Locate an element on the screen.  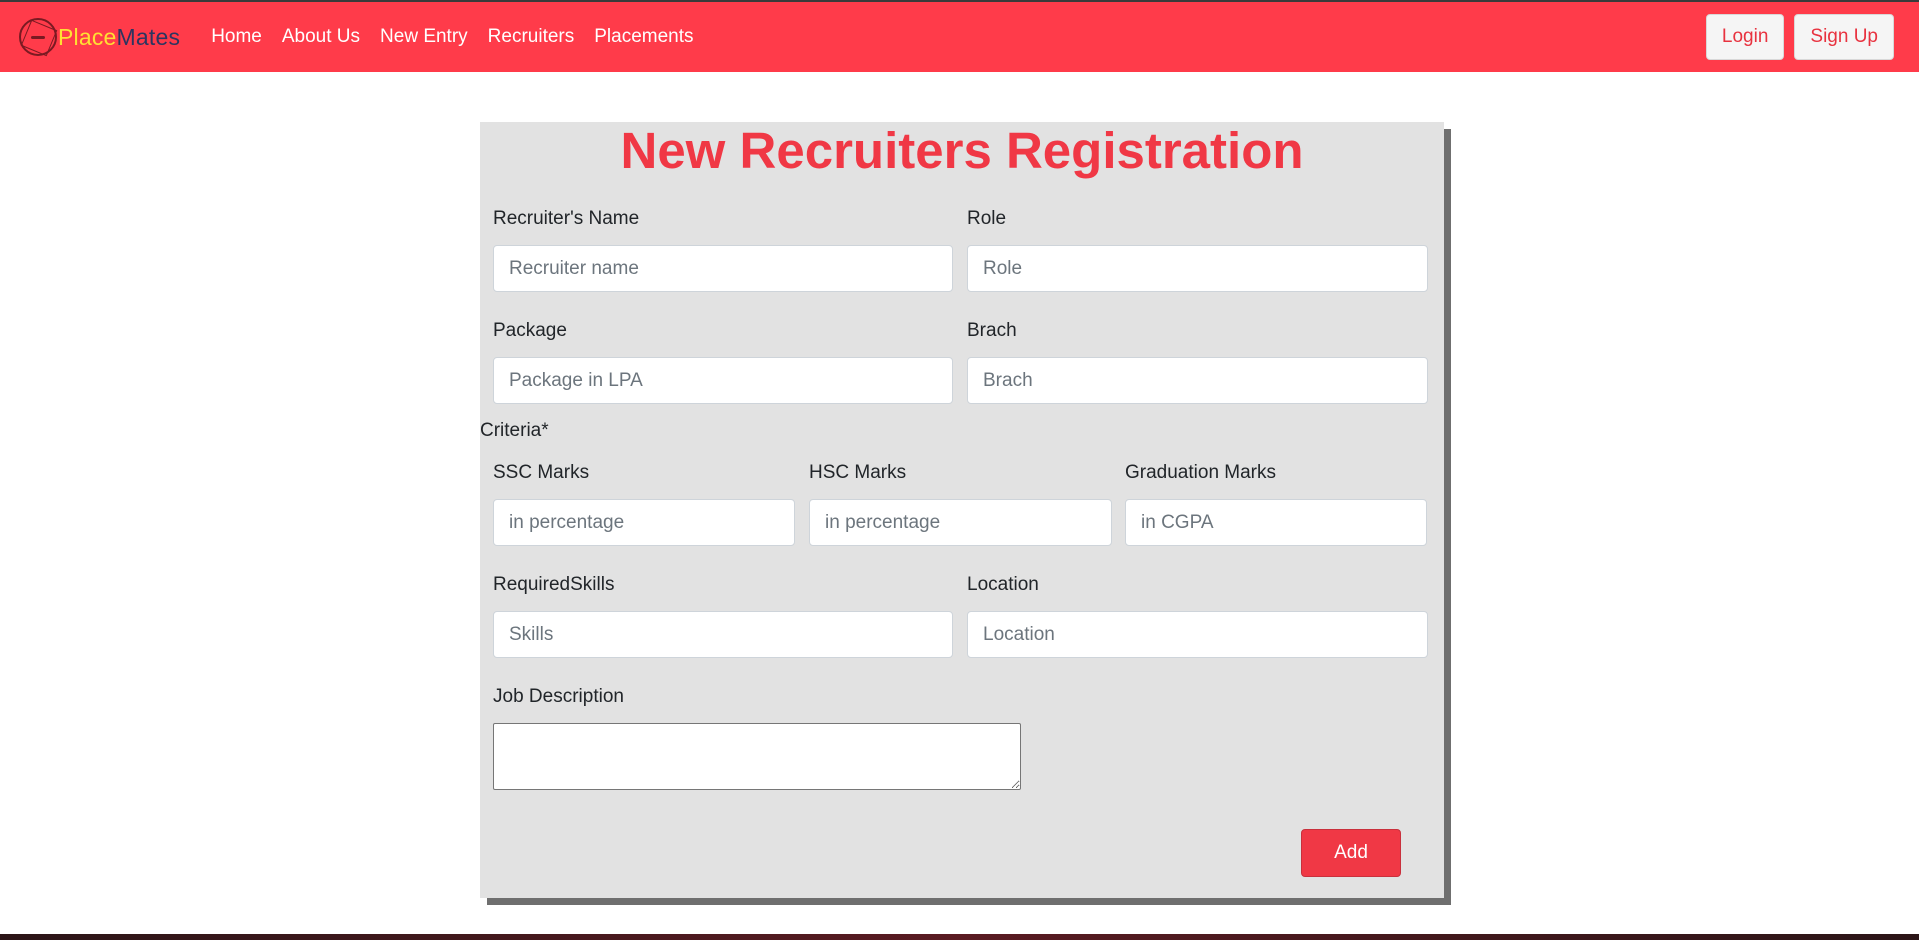
branch-input is located at coordinates (1197, 380).